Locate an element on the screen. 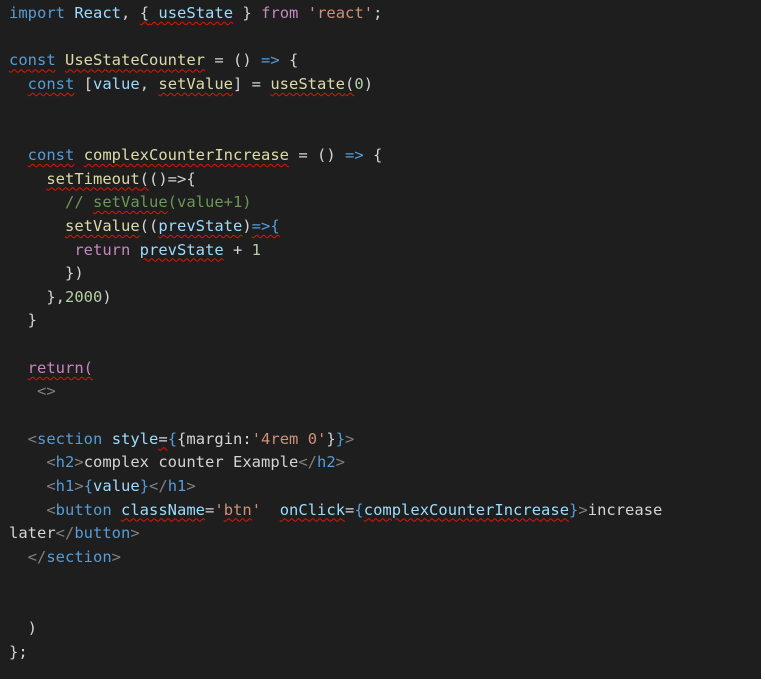 This screenshot has width=765, height=683. code-line: const UseStateCounter = () => { is located at coordinates (153, 60).